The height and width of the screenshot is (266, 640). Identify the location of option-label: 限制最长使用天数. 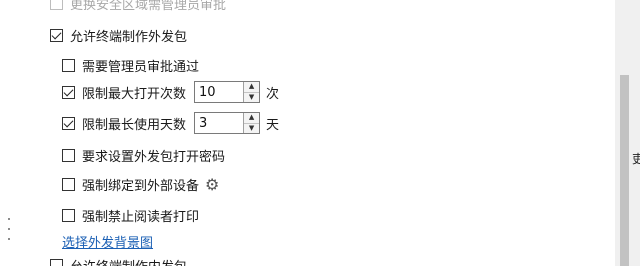
(134, 125).